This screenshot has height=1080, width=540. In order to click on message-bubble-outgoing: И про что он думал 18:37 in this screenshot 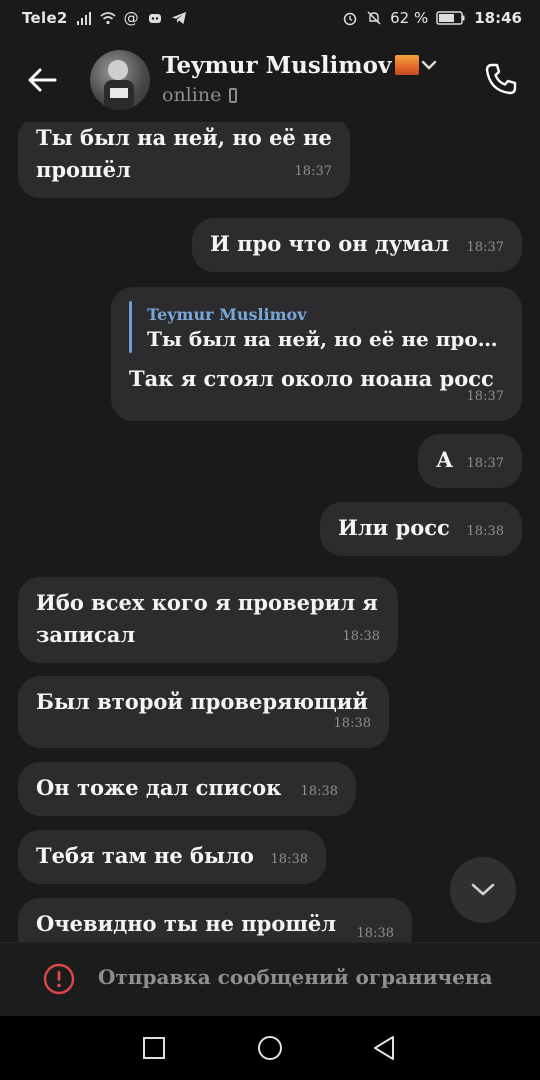, I will do `click(357, 245)`.